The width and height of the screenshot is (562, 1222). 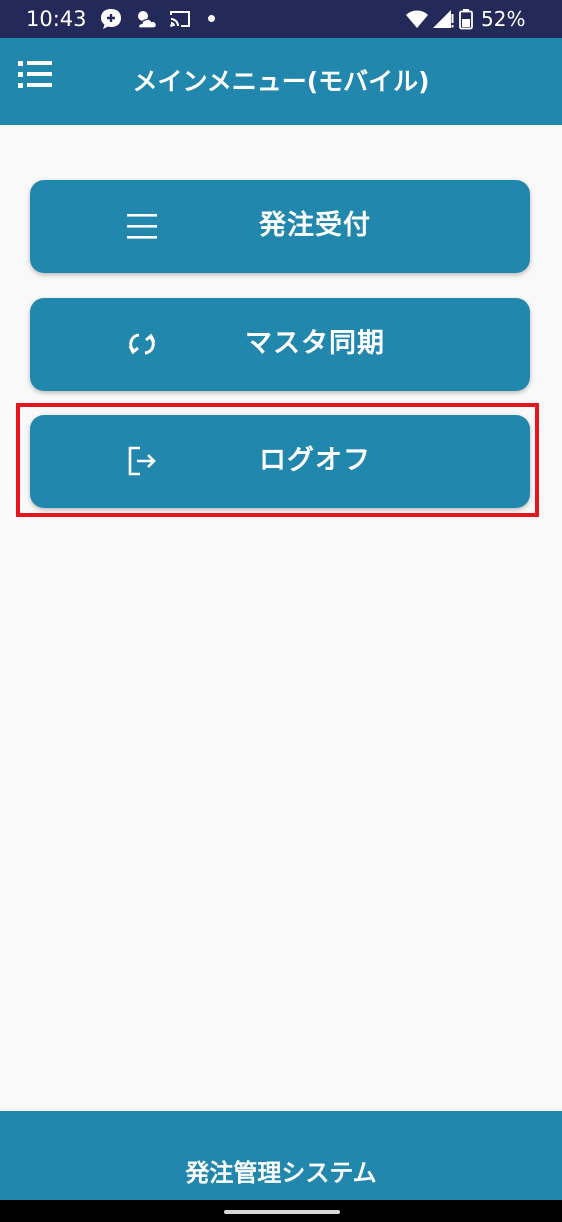 I want to click on order-receipt-button: 発注受付, so click(x=280, y=226).